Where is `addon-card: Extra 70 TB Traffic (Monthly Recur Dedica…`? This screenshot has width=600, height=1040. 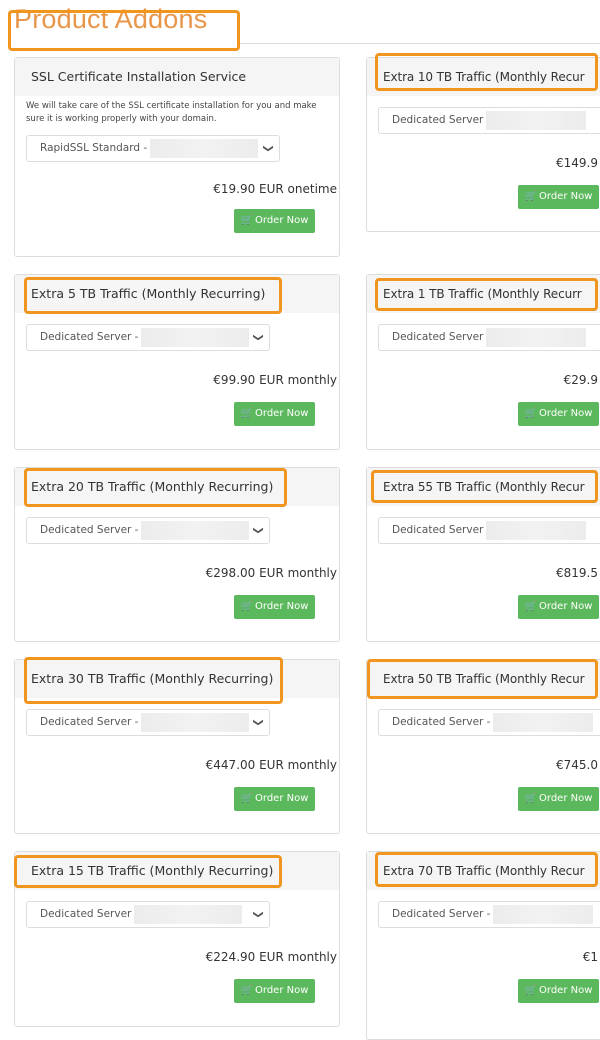 addon-card: Extra 70 TB Traffic (Monthly Recur Dedica… is located at coordinates (483, 945).